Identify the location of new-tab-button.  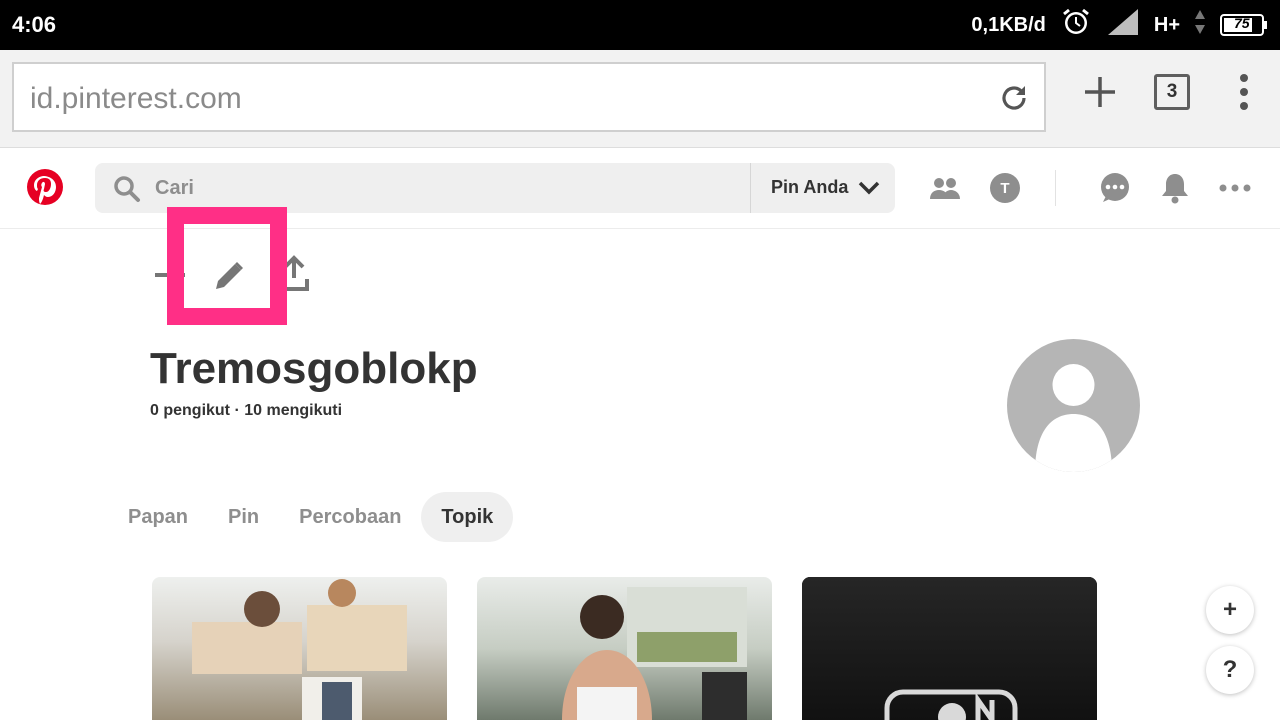
(1100, 92).